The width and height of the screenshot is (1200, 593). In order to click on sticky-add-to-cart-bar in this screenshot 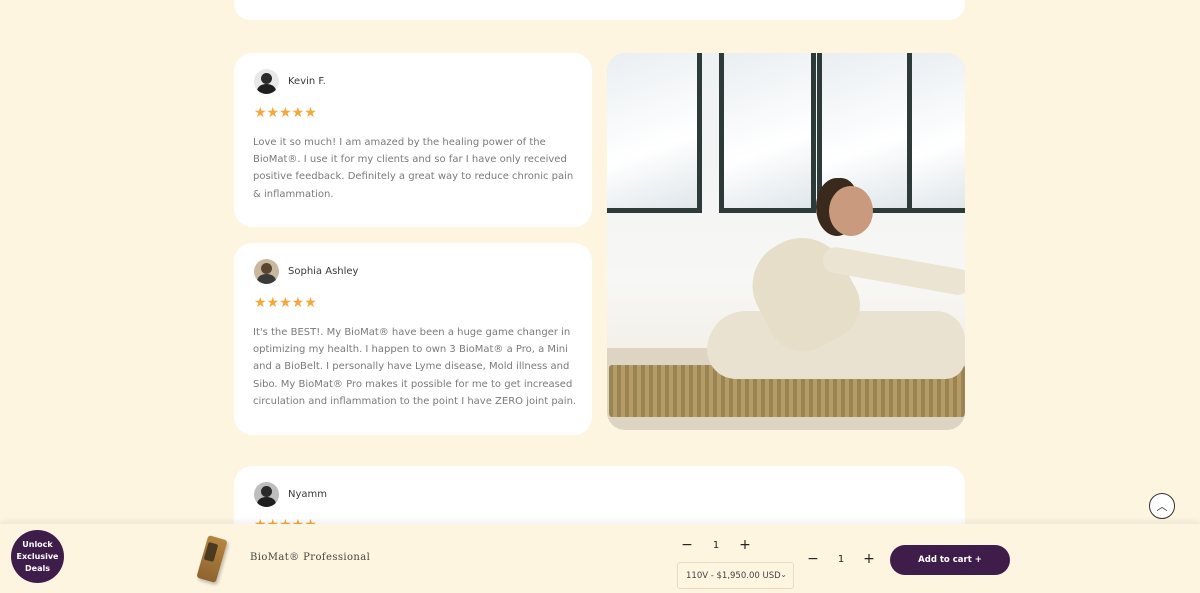, I will do `click(600, 558)`.